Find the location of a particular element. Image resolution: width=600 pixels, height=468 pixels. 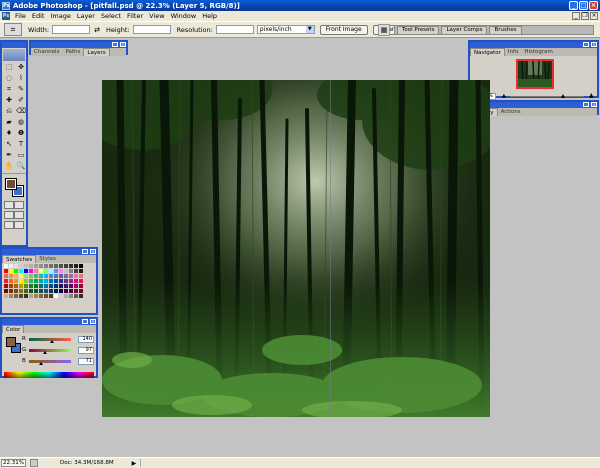

navigator-zoom-slider is located at coordinates (547, 96).